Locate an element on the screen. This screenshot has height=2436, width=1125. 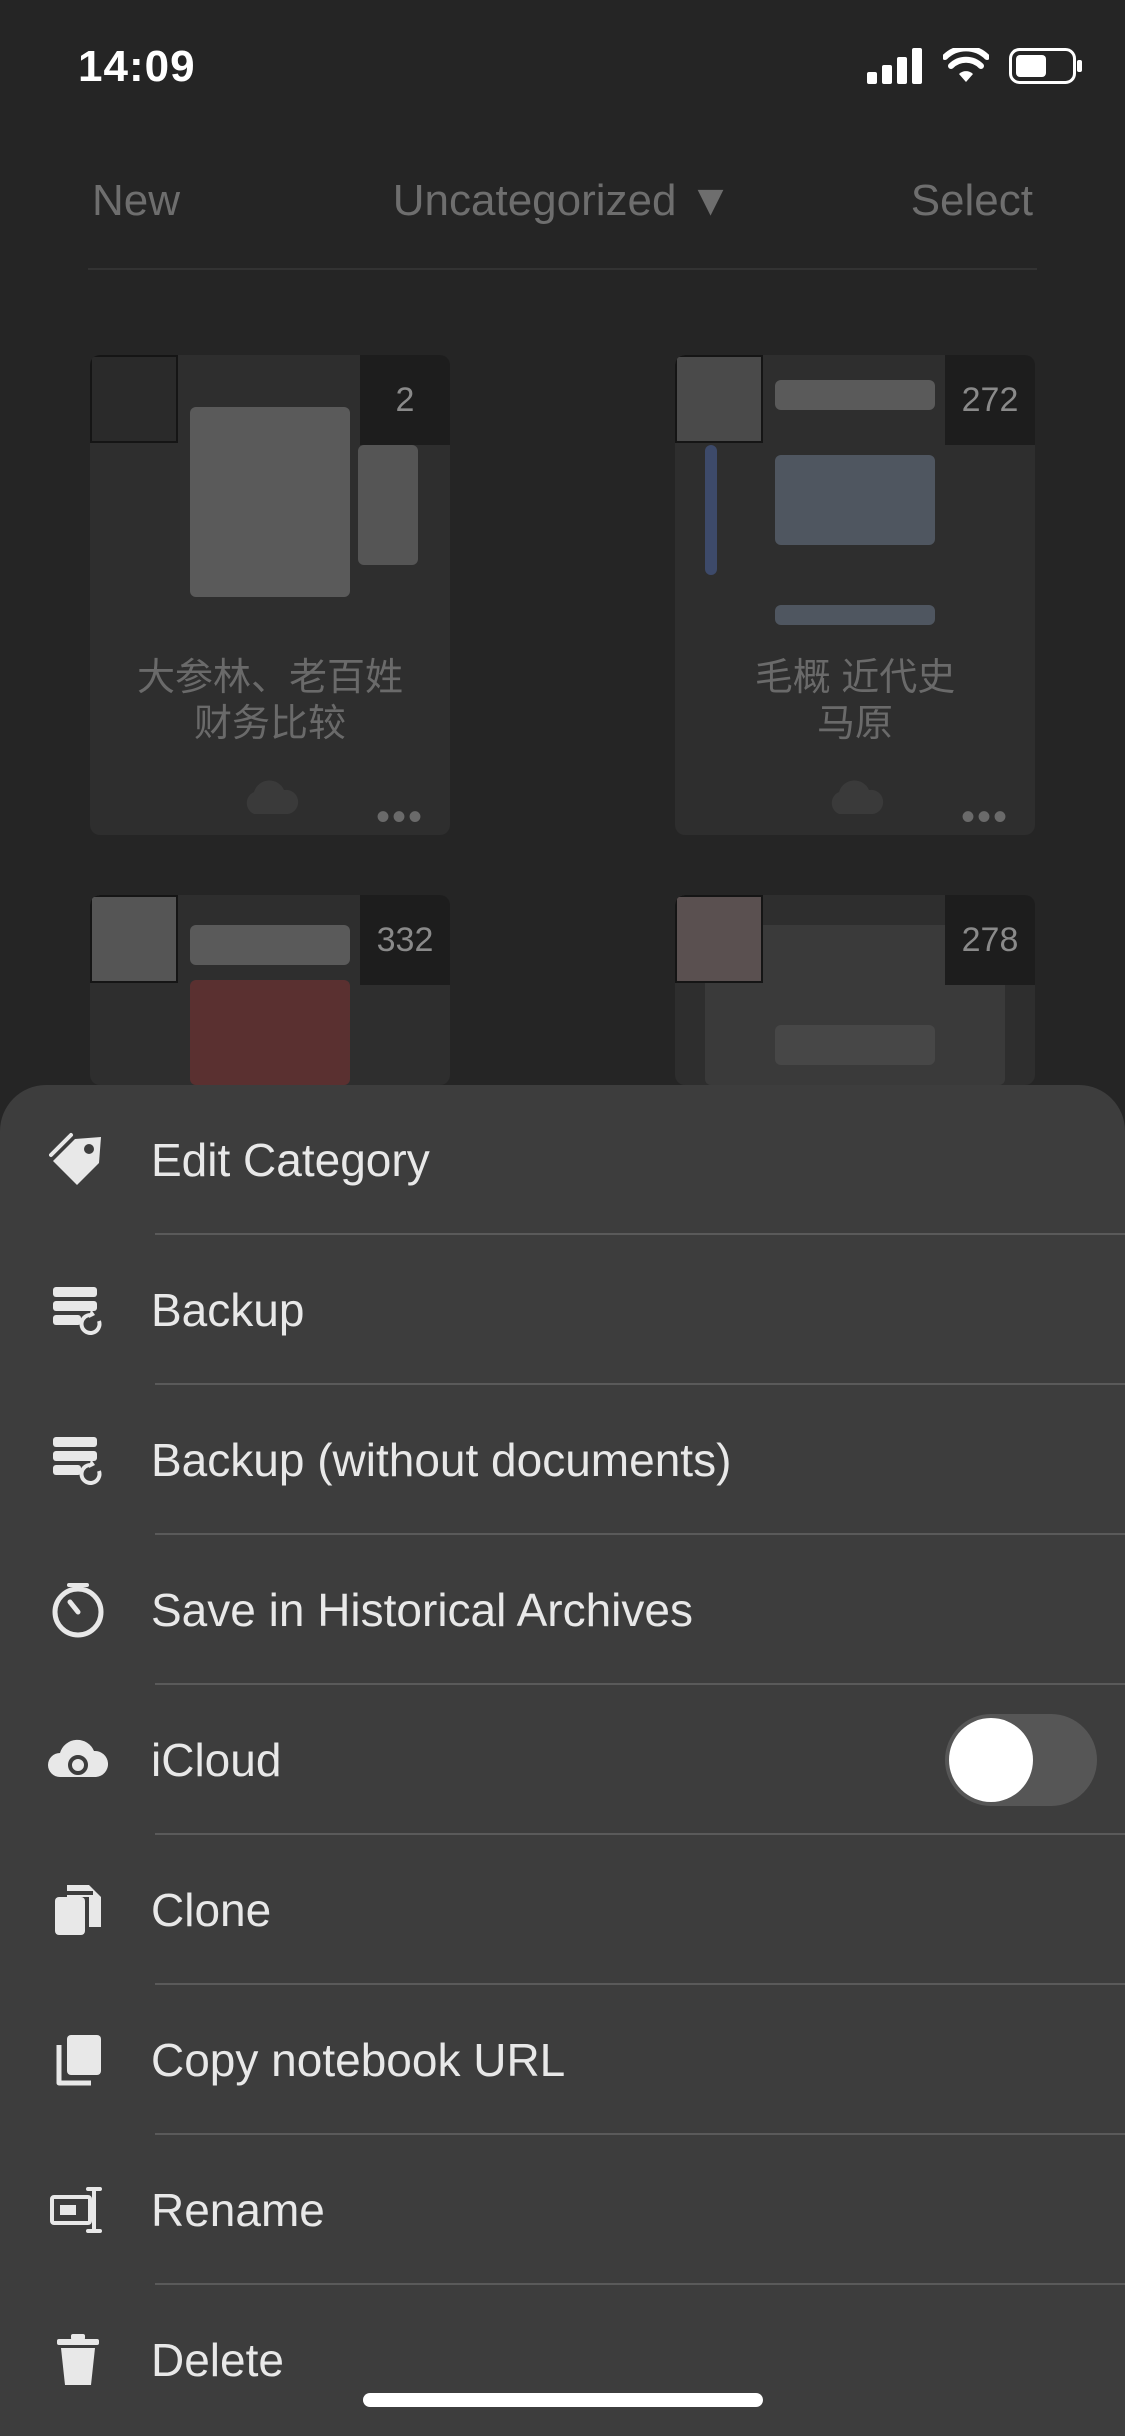
home-indicator is located at coordinates (563, 2400).